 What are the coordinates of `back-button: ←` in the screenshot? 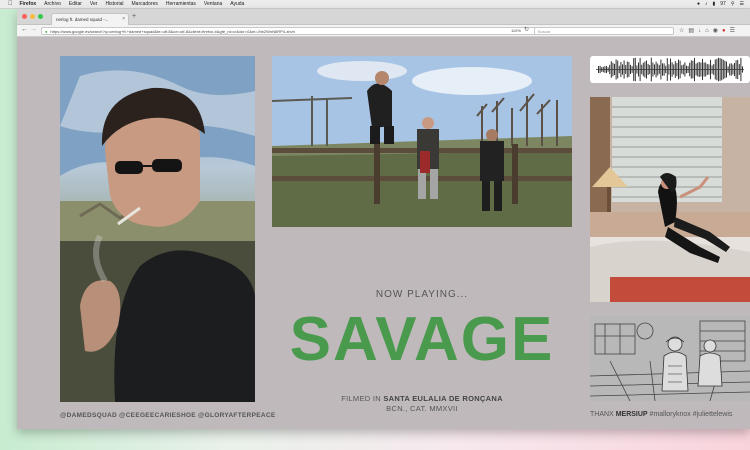 It's located at (24, 29).